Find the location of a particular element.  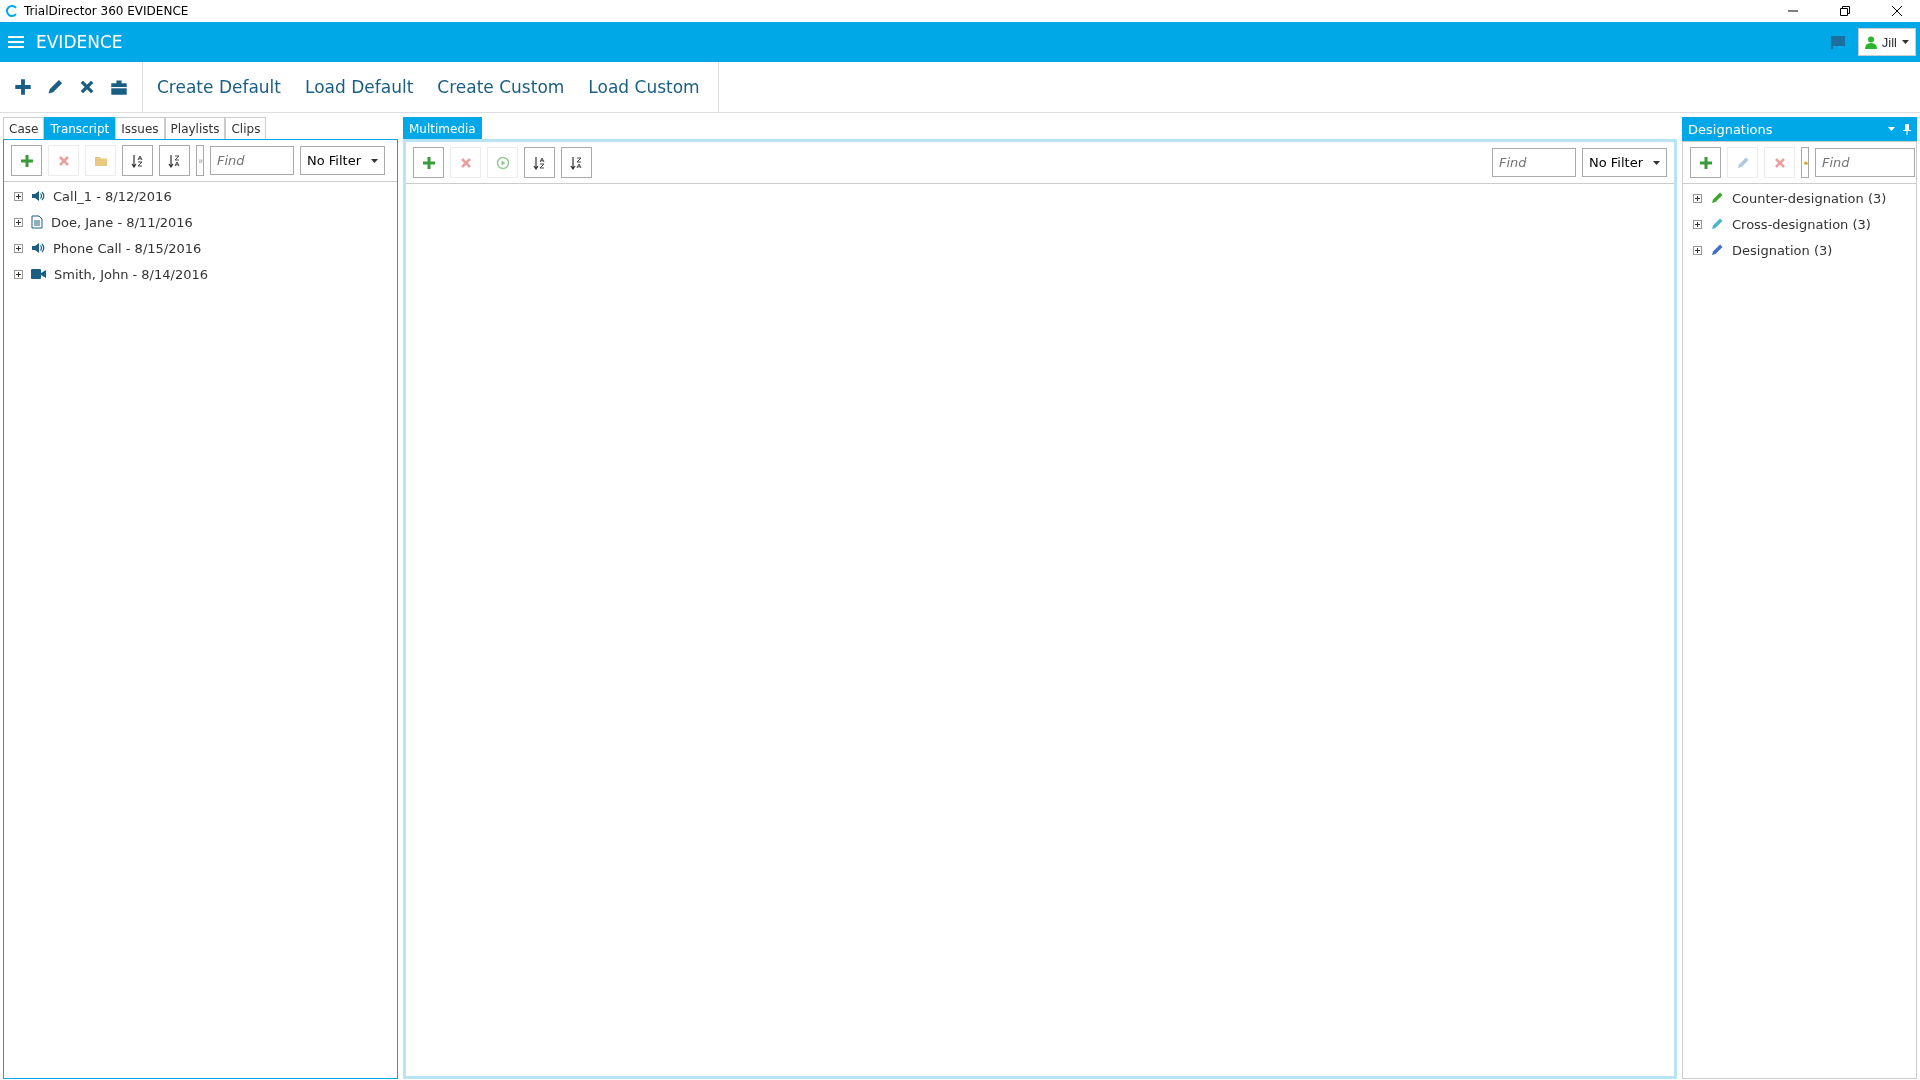

restore-icon is located at coordinates (1845, 11).